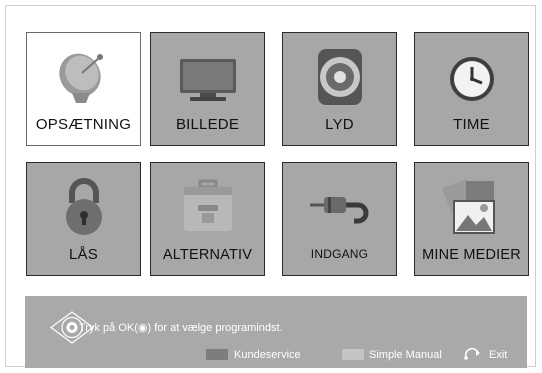 The image size is (542, 373). Describe the element at coordinates (339, 77) in the screenshot. I see `speaker-icon` at that location.